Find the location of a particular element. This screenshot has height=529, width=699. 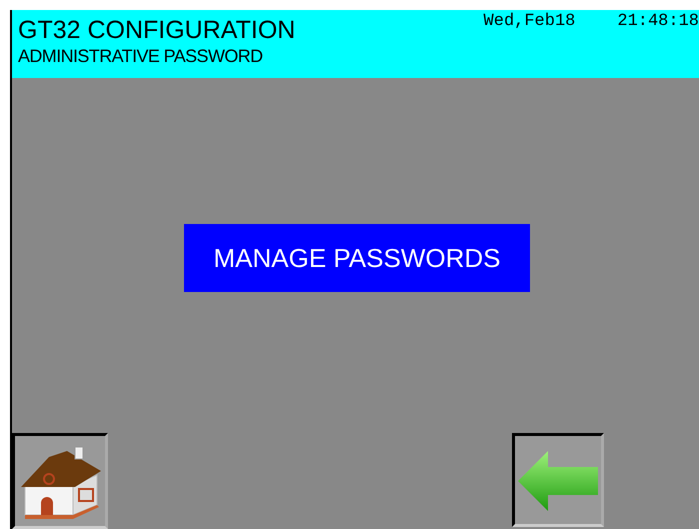

time-text: 21:48:18 is located at coordinates (658, 21).